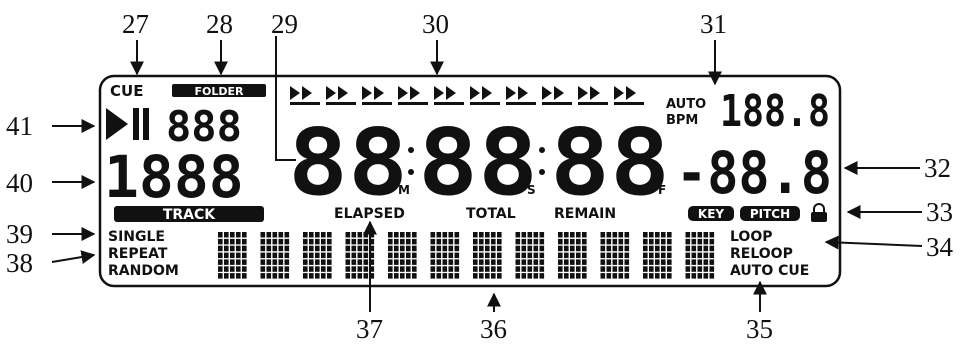  What do you see at coordinates (369, 329) in the screenshot?
I see `callout-37: 37` at bounding box center [369, 329].